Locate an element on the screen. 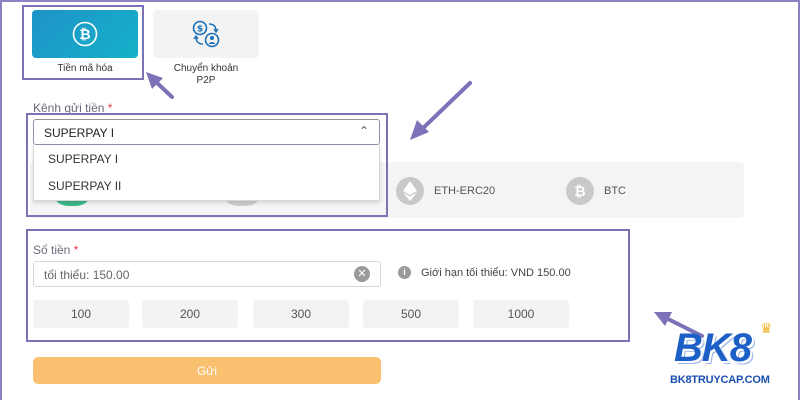 The width and height of the screenshot is (800, 400). method-p2p-tile: $ is located at coordinates (206, 34).